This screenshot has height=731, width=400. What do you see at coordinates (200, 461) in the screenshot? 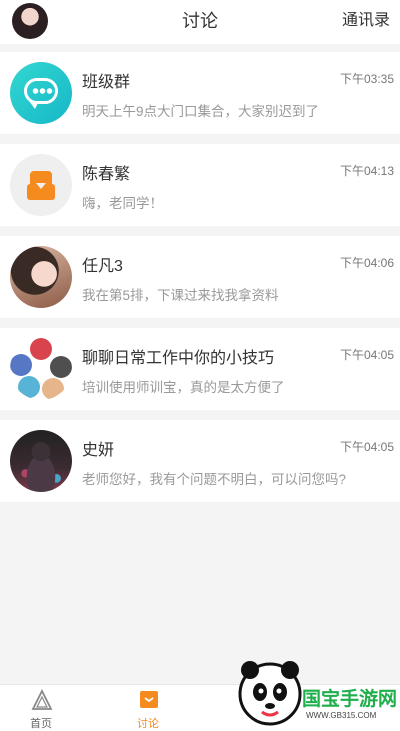
I see `chat-item-shi-yan: 史妍 下午04:05 老师您好，我有个问题不明白，可以问您吗?` at bounding box center [200, 461].